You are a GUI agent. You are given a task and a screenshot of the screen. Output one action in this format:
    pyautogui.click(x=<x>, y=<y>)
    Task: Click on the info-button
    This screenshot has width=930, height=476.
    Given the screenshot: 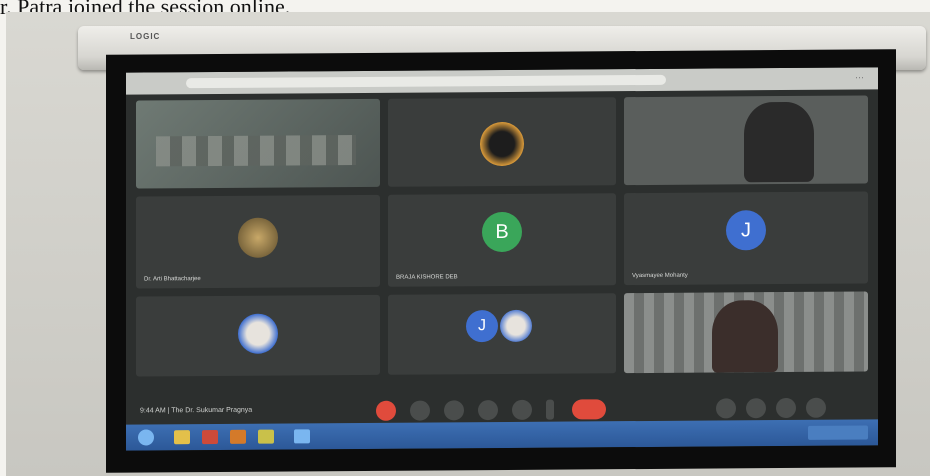 What is the action you would take?
    pyautogui.click(x=726, y=408)
    